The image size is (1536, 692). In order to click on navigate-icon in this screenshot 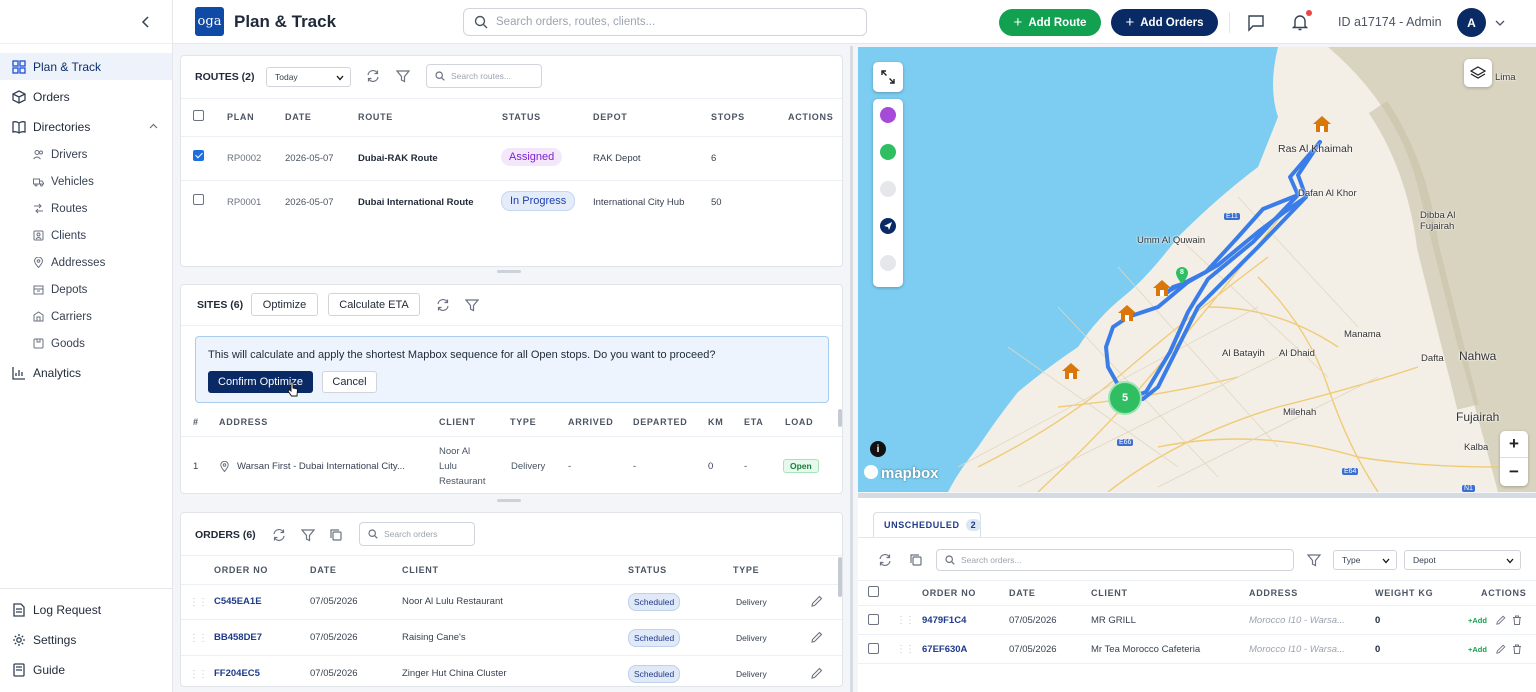, I will do `click(888, 226)`.